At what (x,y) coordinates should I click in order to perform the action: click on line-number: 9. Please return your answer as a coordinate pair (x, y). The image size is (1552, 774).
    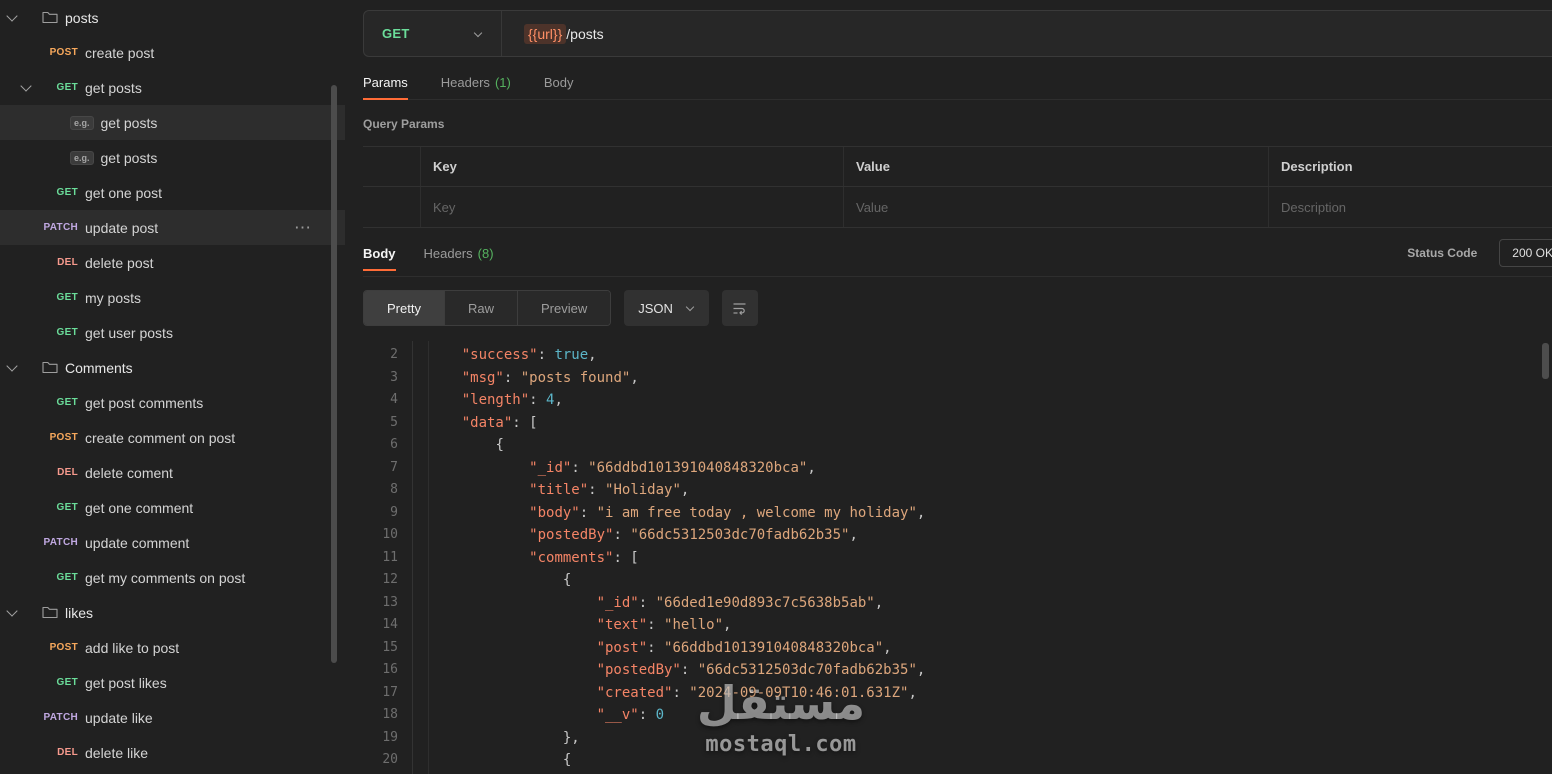
    Looking at the image, I should click on (394, 512).